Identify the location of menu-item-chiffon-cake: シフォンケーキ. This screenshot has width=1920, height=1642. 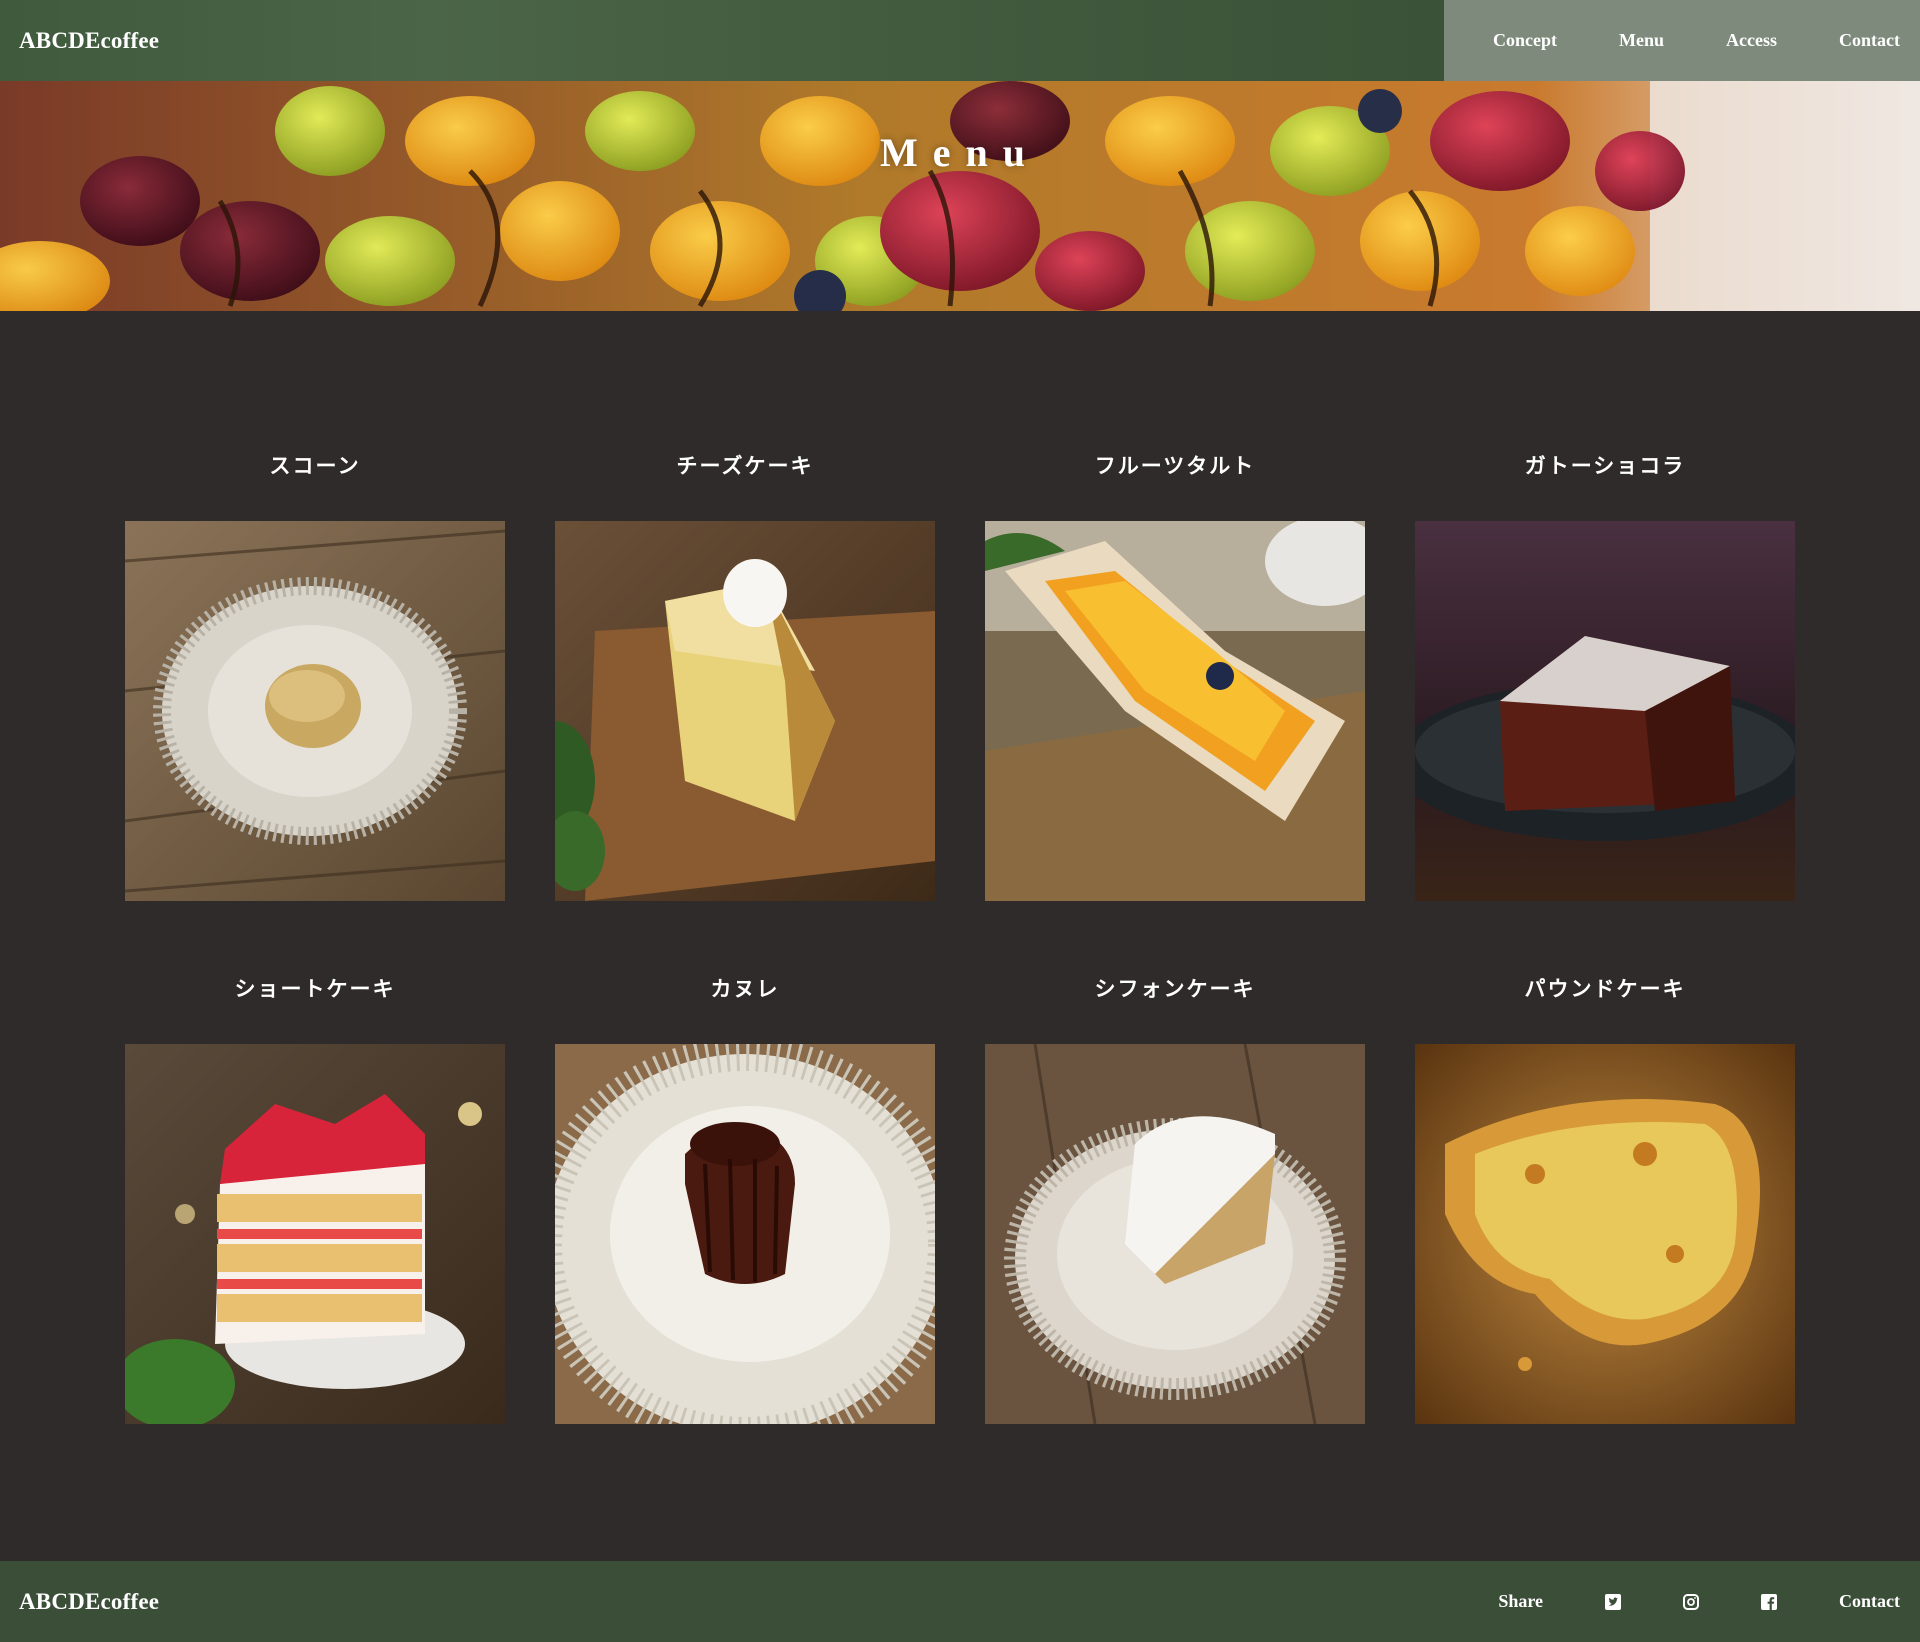
(1175, 1201).